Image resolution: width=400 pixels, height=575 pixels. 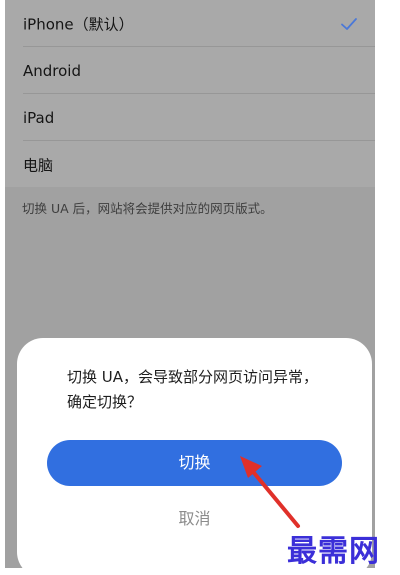 I want to click on ua-option-label: 电脑, so click(x=38, y=165).